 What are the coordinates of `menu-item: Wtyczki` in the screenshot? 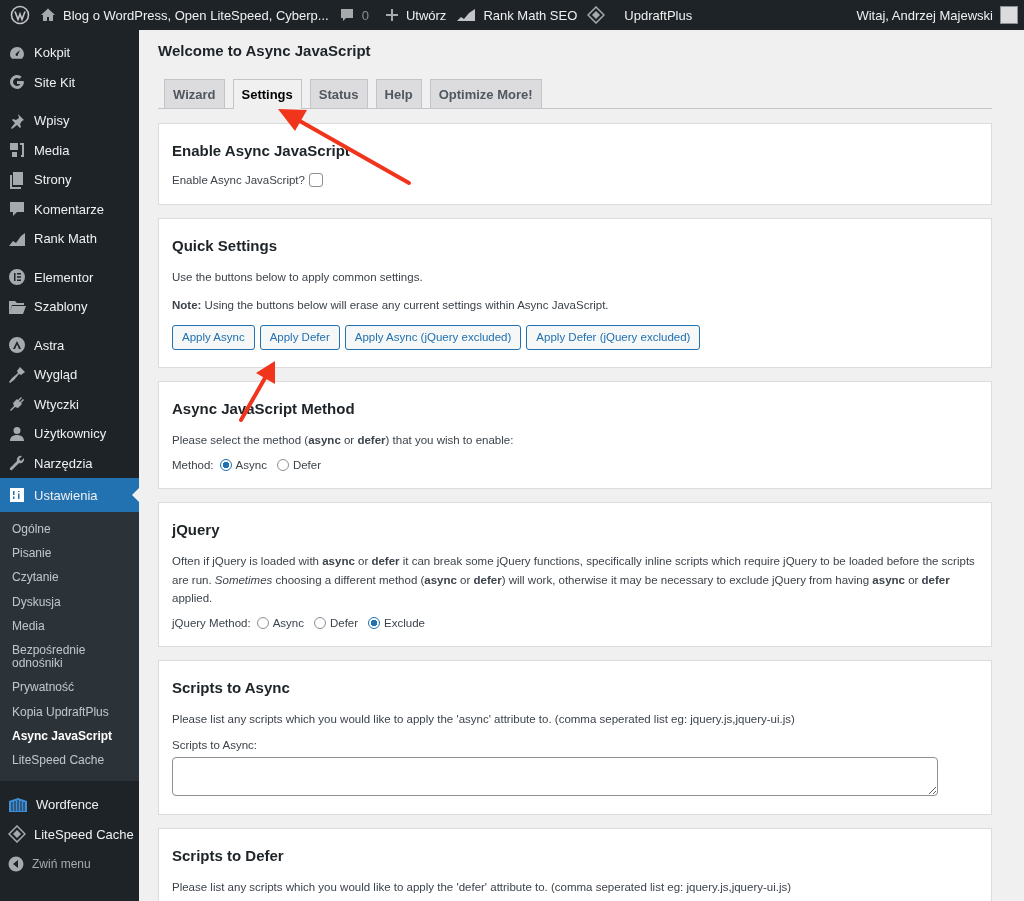 It's located at (69, 404).